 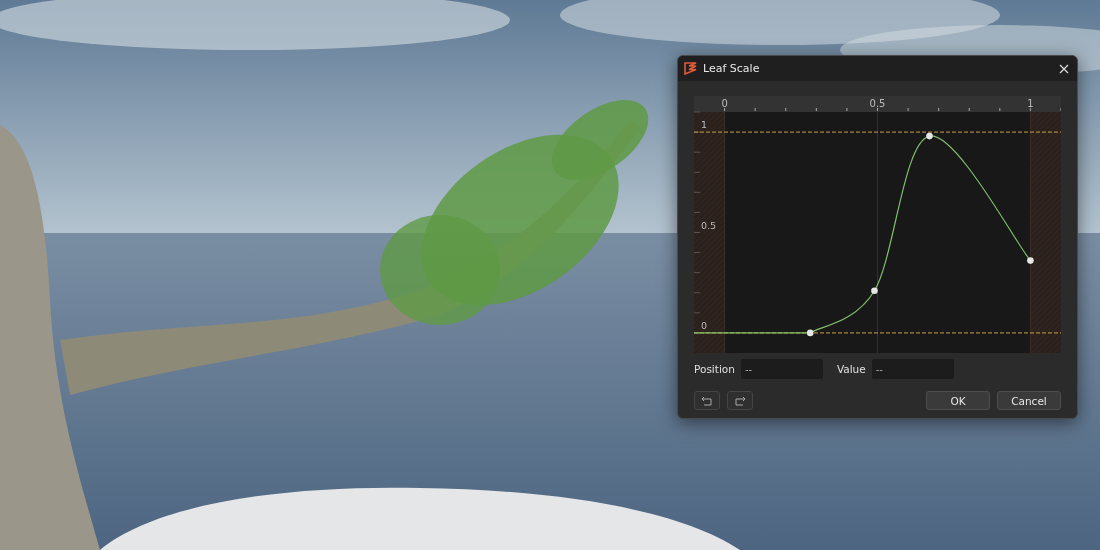 I want to click on x-tick-label: 0, so click(x=724, y=103).